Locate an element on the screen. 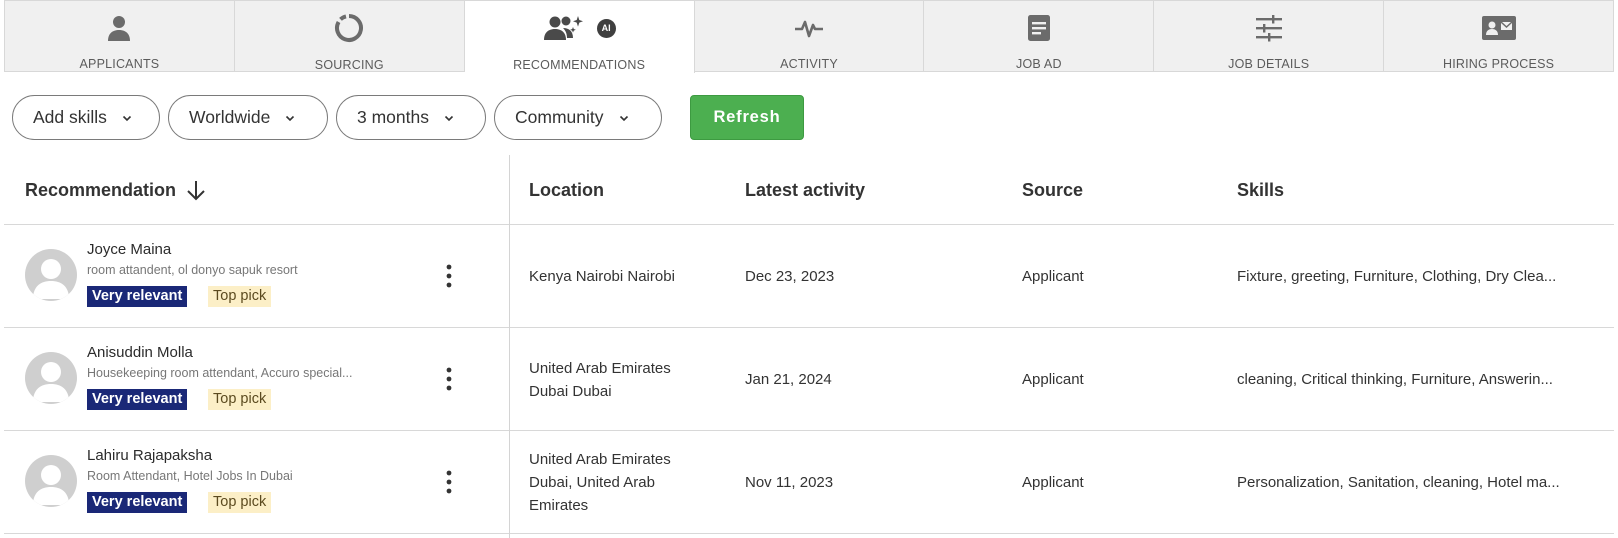  filter-label: Worldwide is located at coordinates (230, 117).